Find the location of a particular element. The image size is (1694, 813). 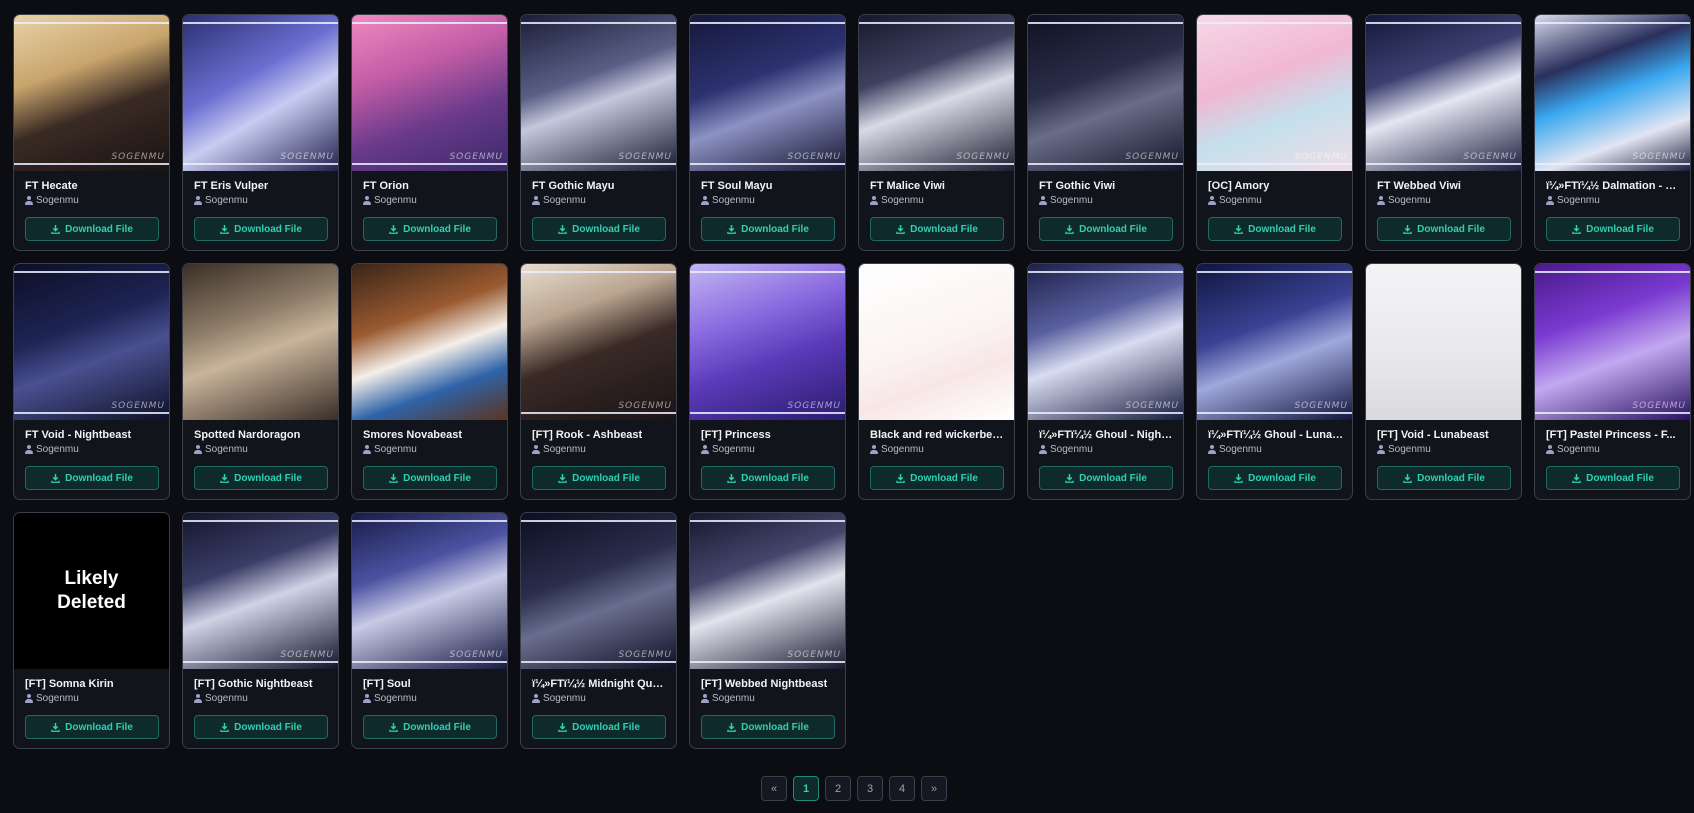

card-title: [FT] Somna Kirin is located at coordinates (93, 684).